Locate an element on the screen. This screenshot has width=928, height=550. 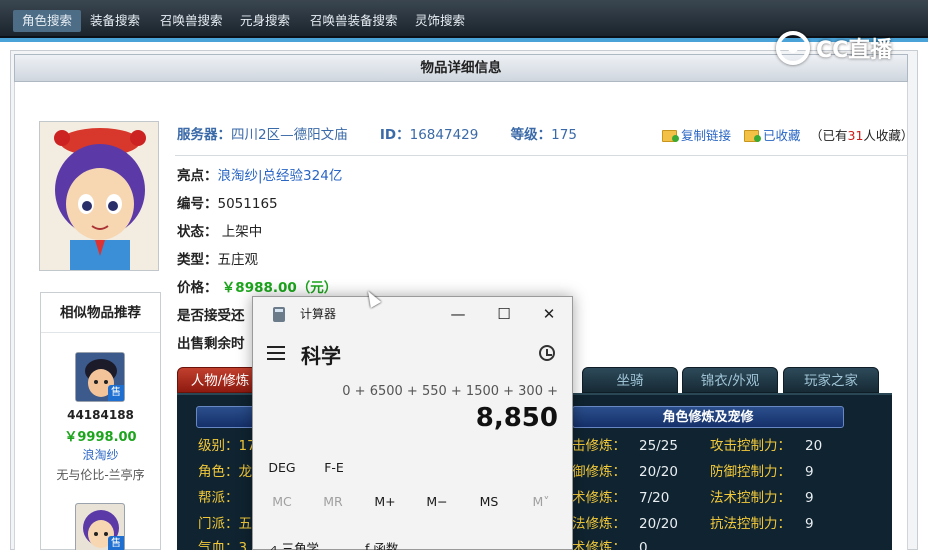
number-value: 5051165 is located at coordinates (247, 204).